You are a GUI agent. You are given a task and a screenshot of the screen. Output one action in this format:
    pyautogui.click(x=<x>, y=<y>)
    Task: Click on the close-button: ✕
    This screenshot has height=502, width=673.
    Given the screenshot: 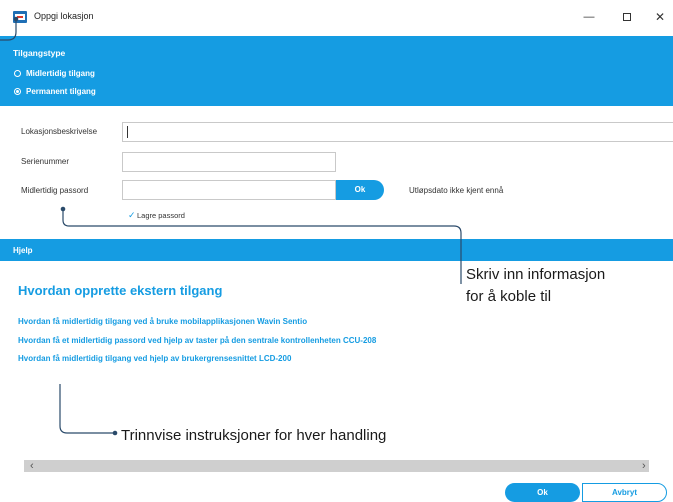 What is the action you would take?
    pyautogui.click(x=660, y=17)
    